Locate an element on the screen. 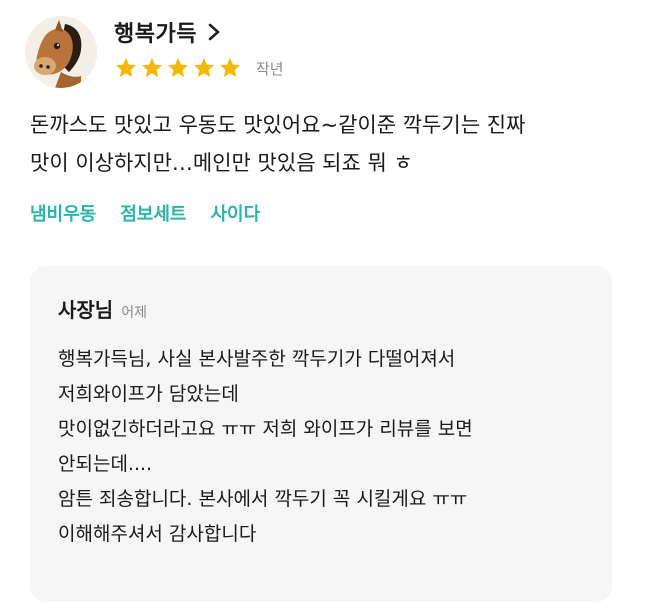 This screenshot has height=611, width=660. text-line: 돈까스도 맛있고 우동도 맛있어요~같이준 깍두기는 진짜 is located at coordinates (278, 125).